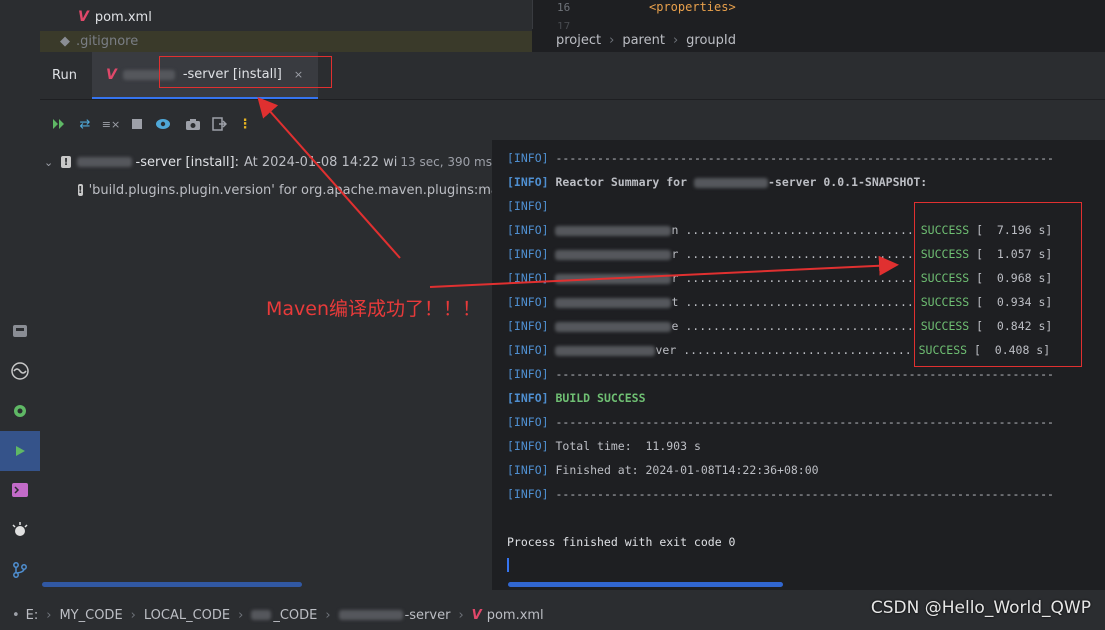 The image size is (1105, 630). What do you see at coordinates (664, 271) in the screenshot?
I see `arrow-to-success` at bounding box center [664, 271].